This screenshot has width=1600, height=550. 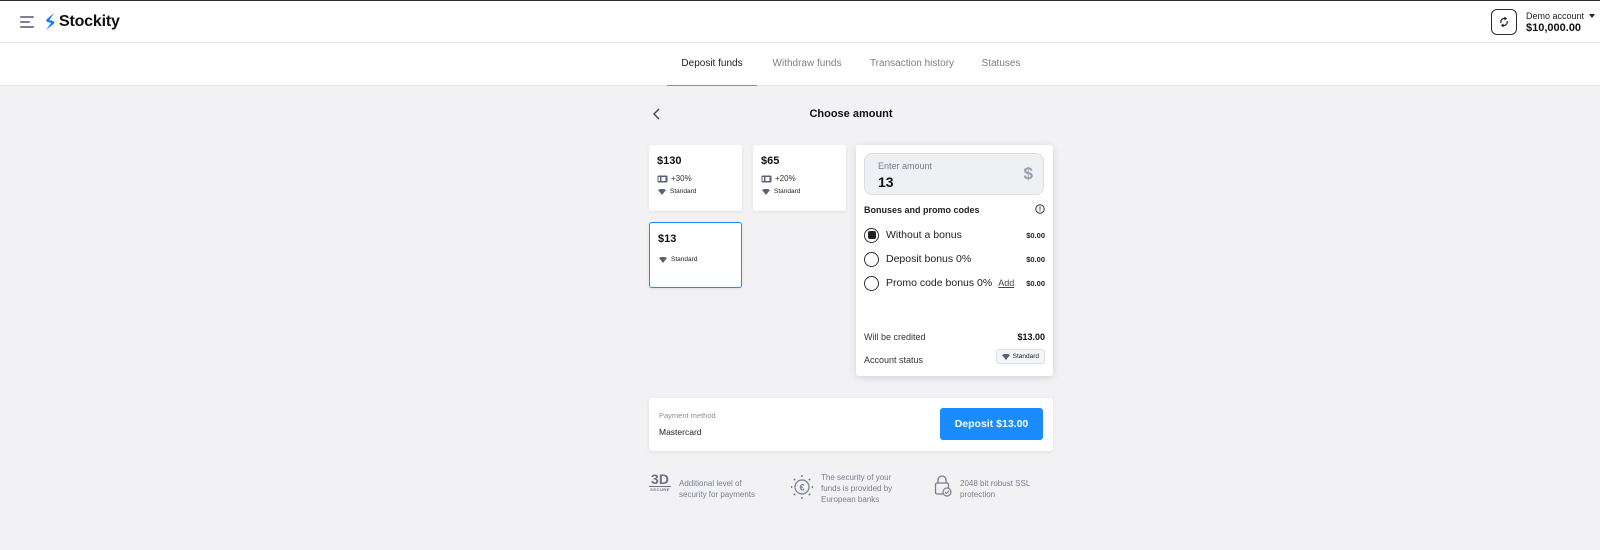 What do you see at coordinates (895, 337) in the screenshot?
I see `credited-label: Will be credited` at bounding box center [895, 337].